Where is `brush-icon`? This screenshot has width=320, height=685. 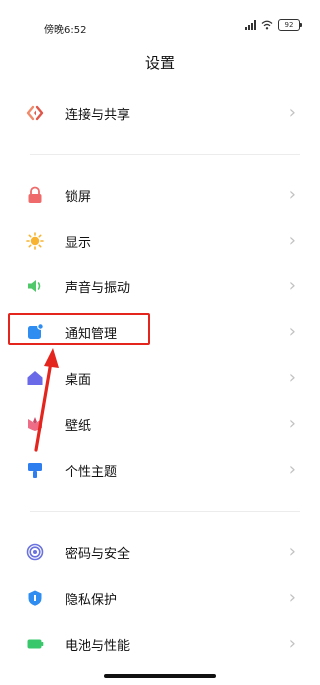
brush-icon is located at coordinates (35, 470).